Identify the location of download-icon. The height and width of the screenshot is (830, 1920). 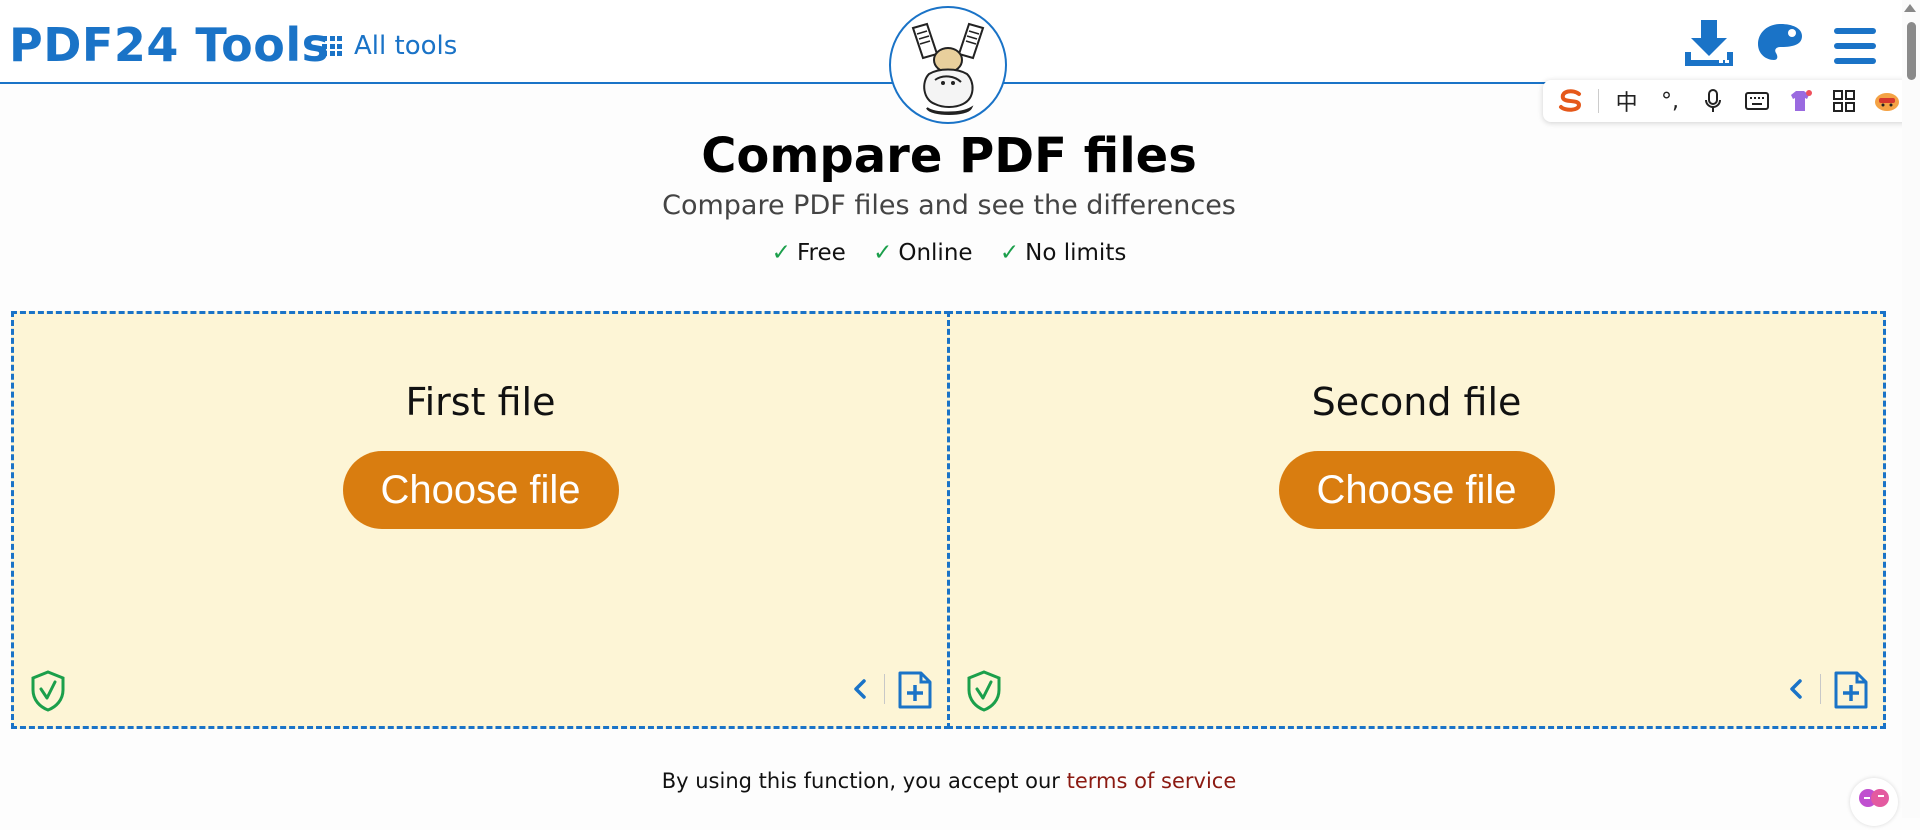
(1709, 44).